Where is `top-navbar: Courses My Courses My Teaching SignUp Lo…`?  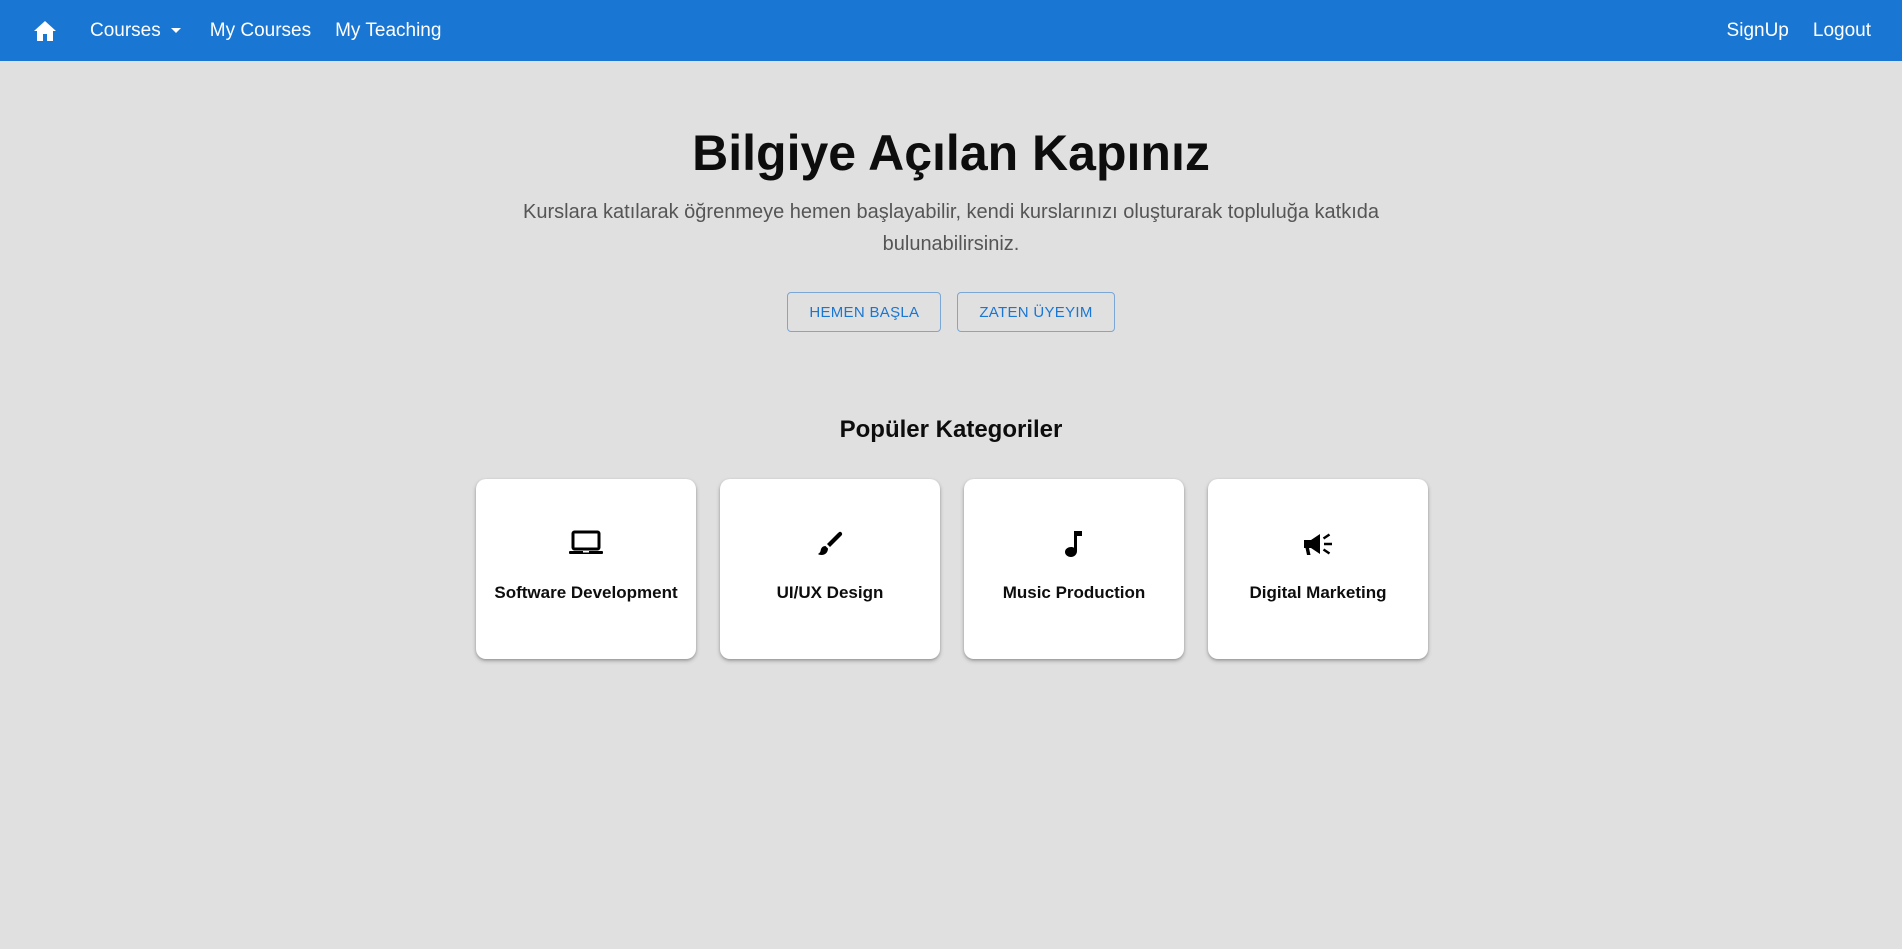
top-navbar: Courses My Courses My Teaching SignUp Lo… is located at coordinates (951, 30).